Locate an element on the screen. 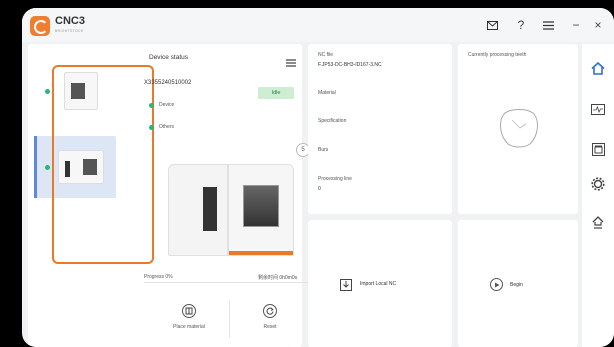 The image size is (614, 347). reset-icon is located at coordinates (270, 311).